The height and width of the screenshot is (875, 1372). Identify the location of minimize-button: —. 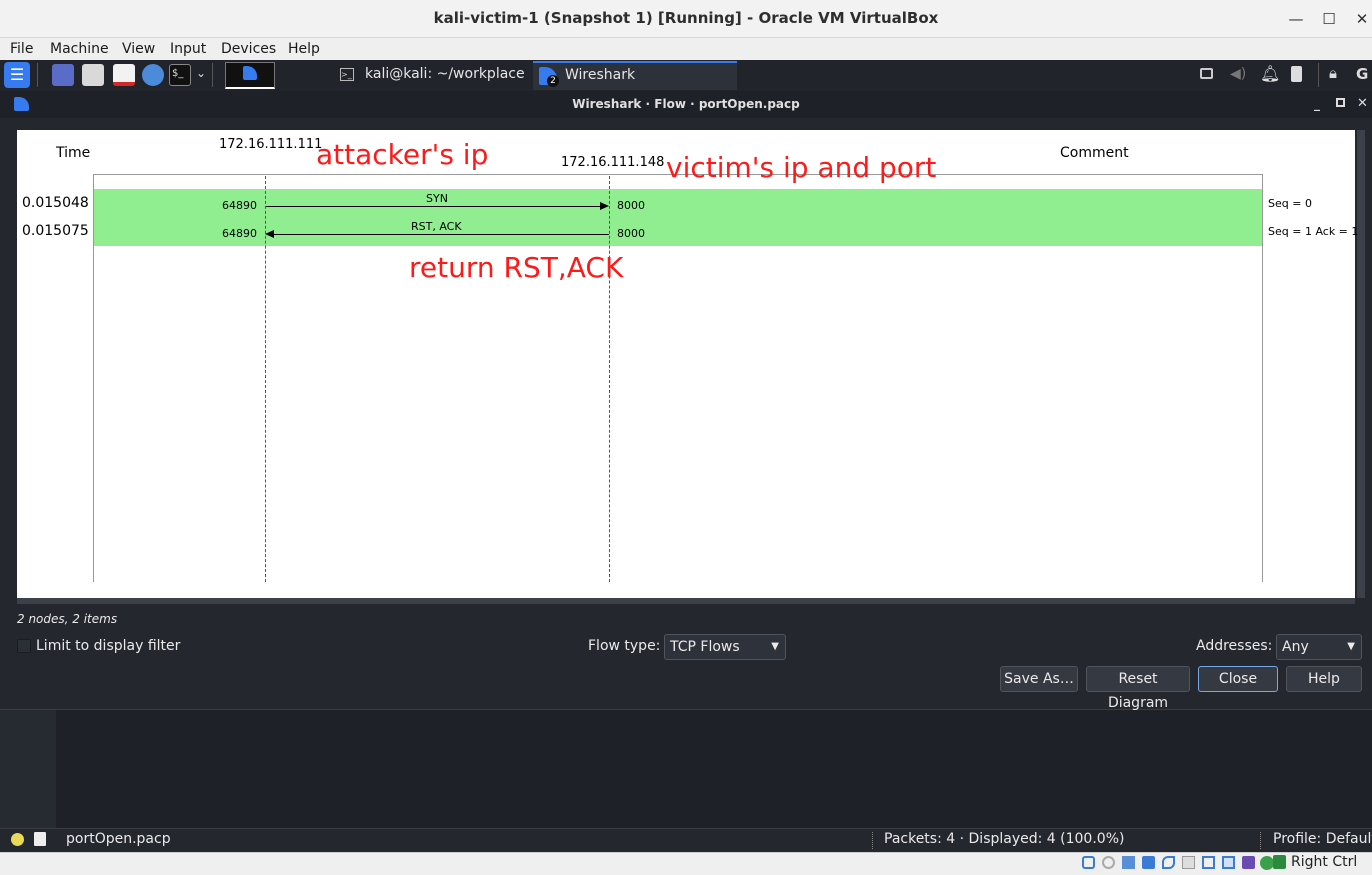
(1296, 19).